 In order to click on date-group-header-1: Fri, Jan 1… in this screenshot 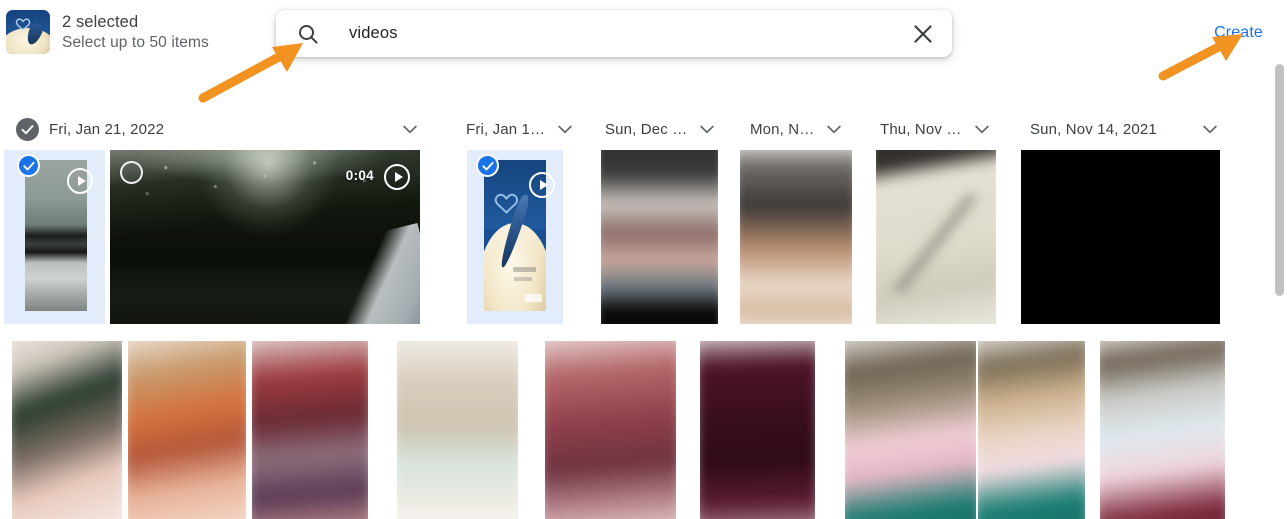, I will do `click(520, 129)`.